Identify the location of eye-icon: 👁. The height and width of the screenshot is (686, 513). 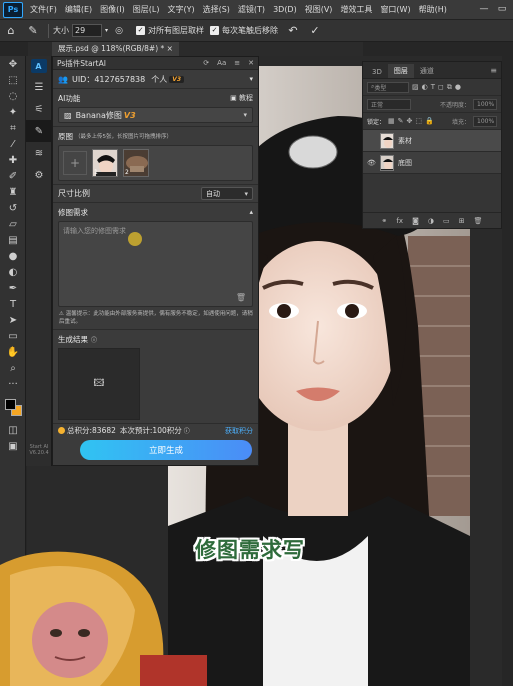
(371, 163).